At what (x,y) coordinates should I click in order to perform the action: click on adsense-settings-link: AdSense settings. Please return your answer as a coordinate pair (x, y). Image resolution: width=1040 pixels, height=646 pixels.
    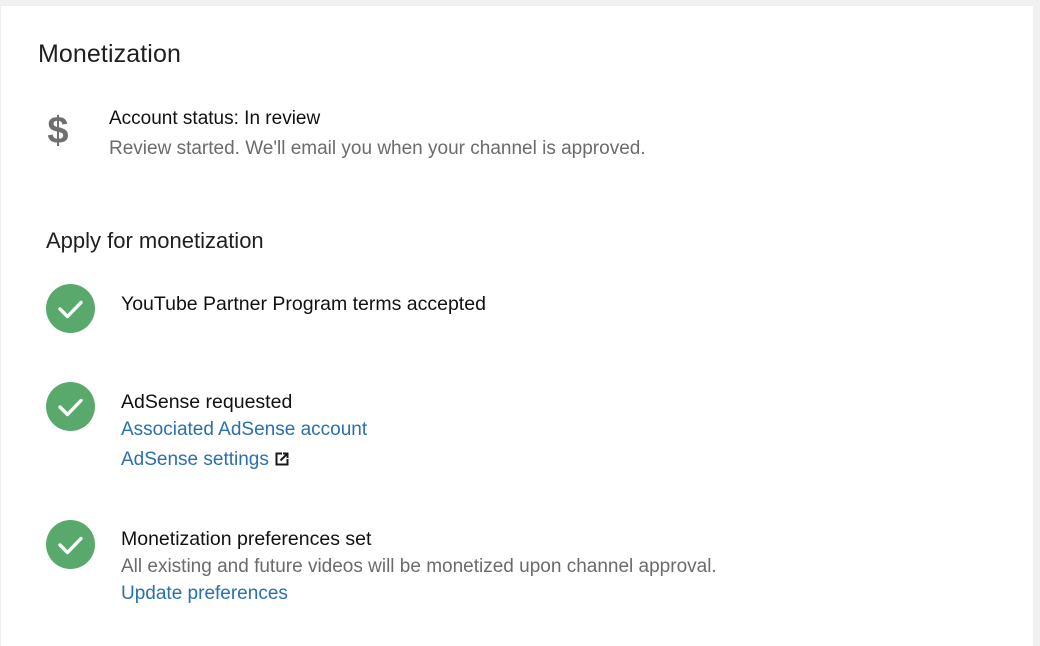
    Looking at the image, I should click on (205, 460).